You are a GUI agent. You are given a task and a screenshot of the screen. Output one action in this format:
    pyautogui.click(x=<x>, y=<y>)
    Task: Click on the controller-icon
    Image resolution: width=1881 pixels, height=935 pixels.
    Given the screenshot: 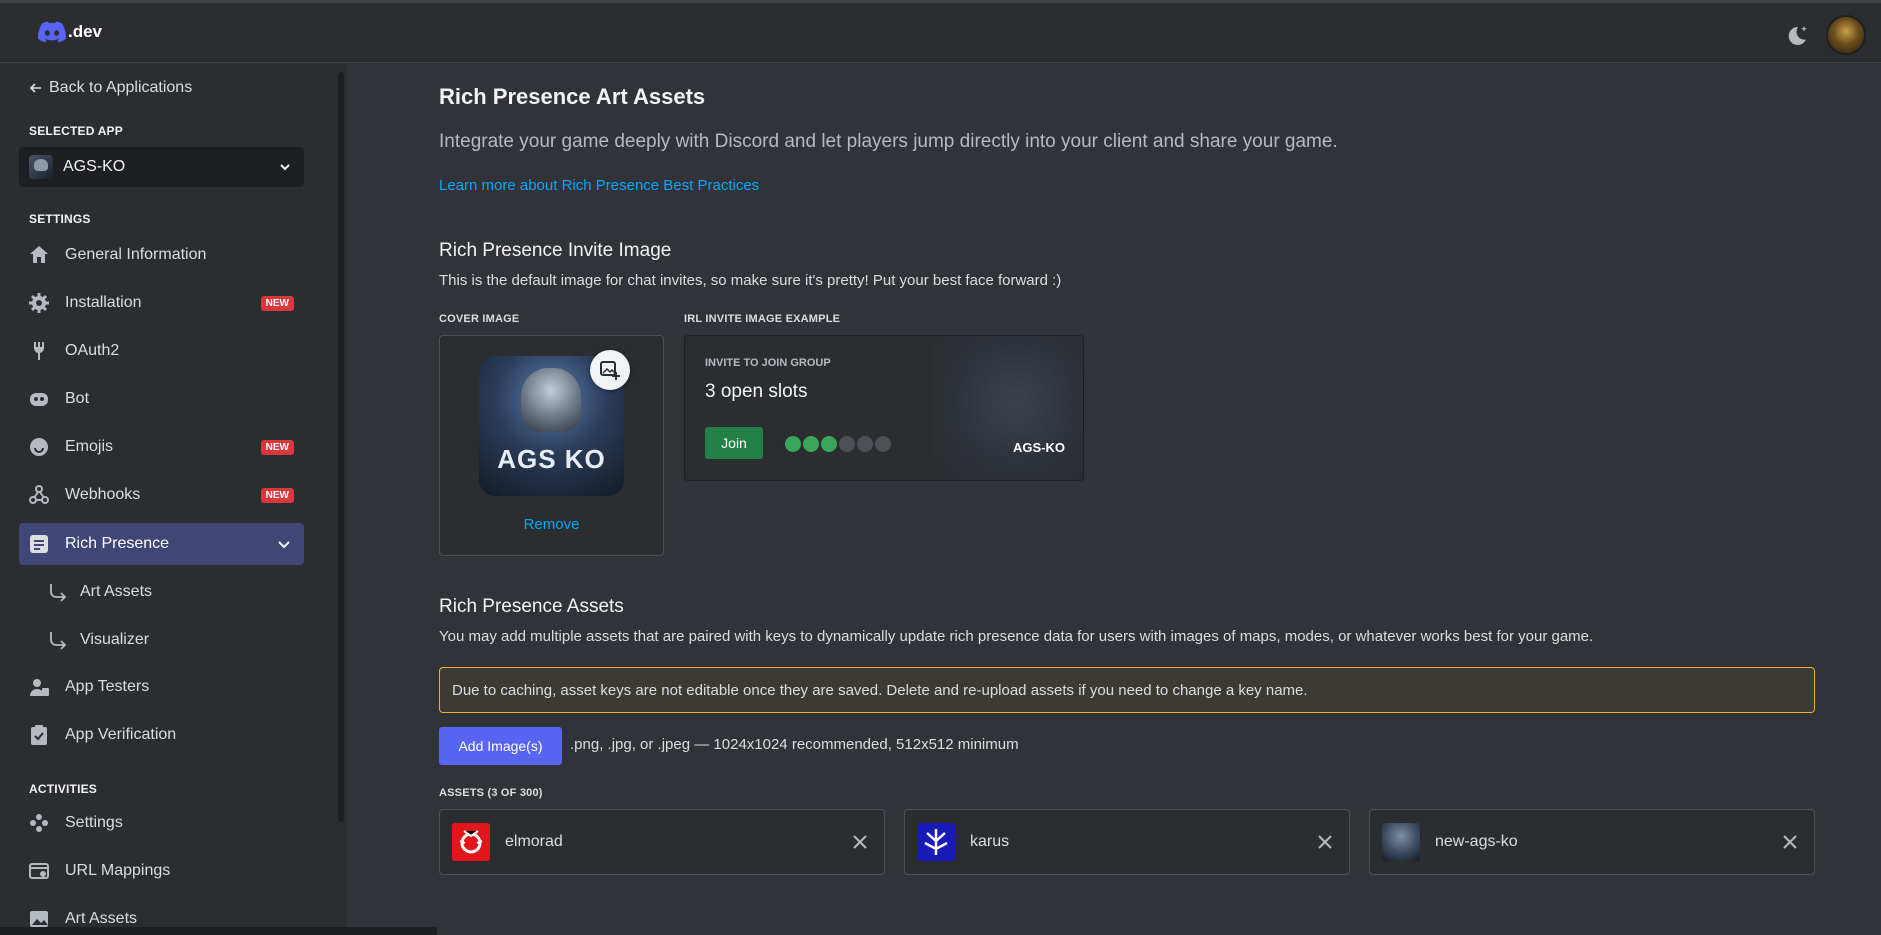 What is the action you would take?
    pyautogui.click(x=39, y=823)
    